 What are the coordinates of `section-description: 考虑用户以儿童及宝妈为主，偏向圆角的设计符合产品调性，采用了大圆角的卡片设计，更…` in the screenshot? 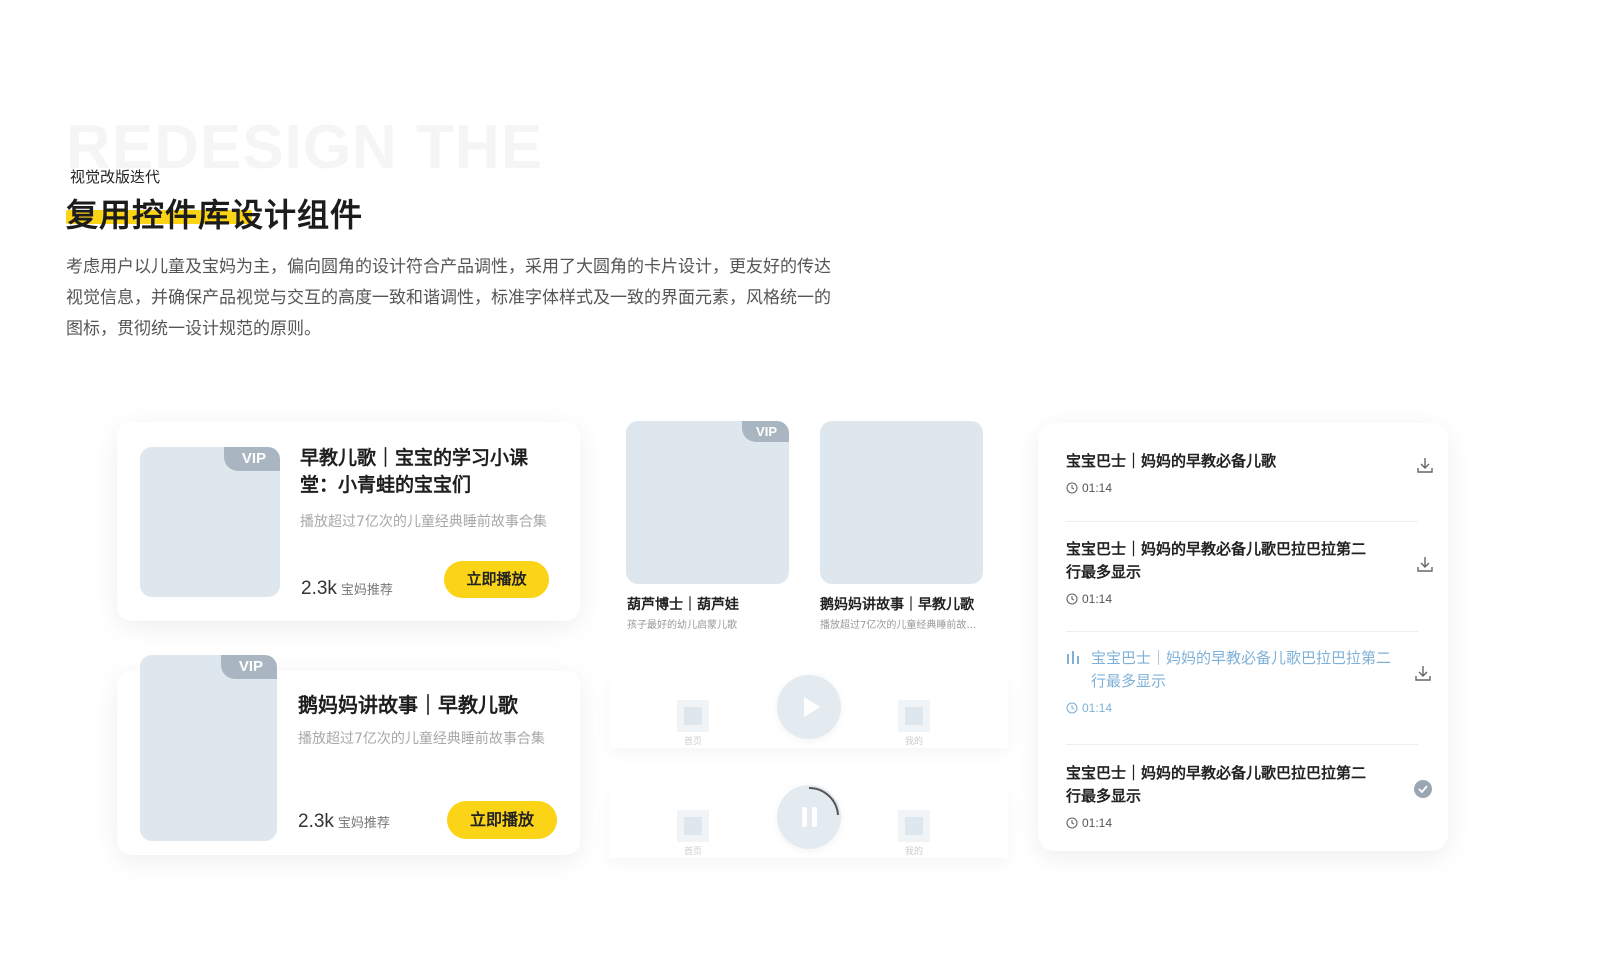 It's located at (448, 298).